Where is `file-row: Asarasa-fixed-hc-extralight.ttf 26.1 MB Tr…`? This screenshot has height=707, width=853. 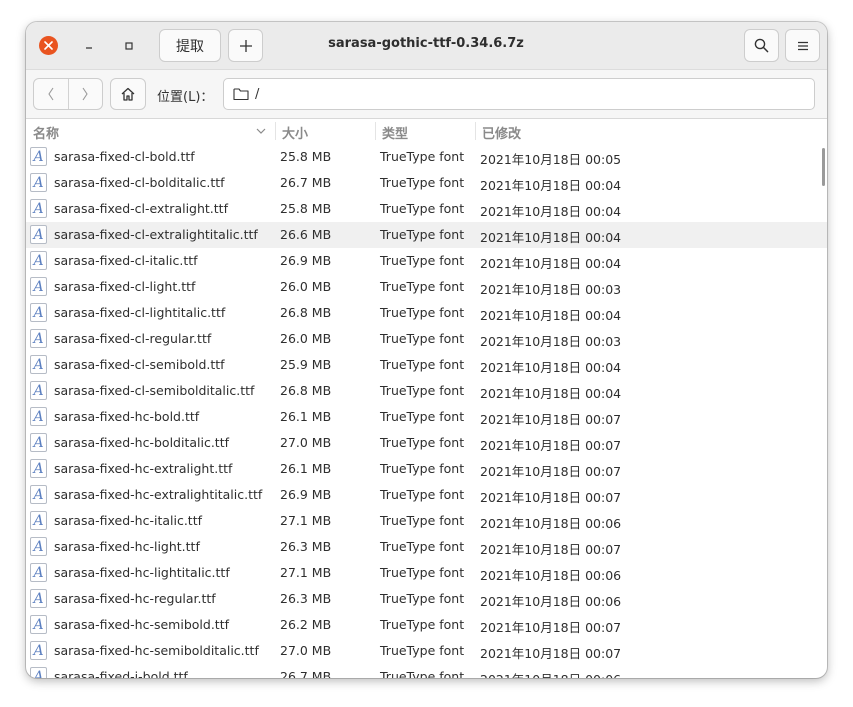
file-row: Asarasa-fixed-hc-extralight.ttf 26.1 MB Tr… is located at coordinates (426, 469).